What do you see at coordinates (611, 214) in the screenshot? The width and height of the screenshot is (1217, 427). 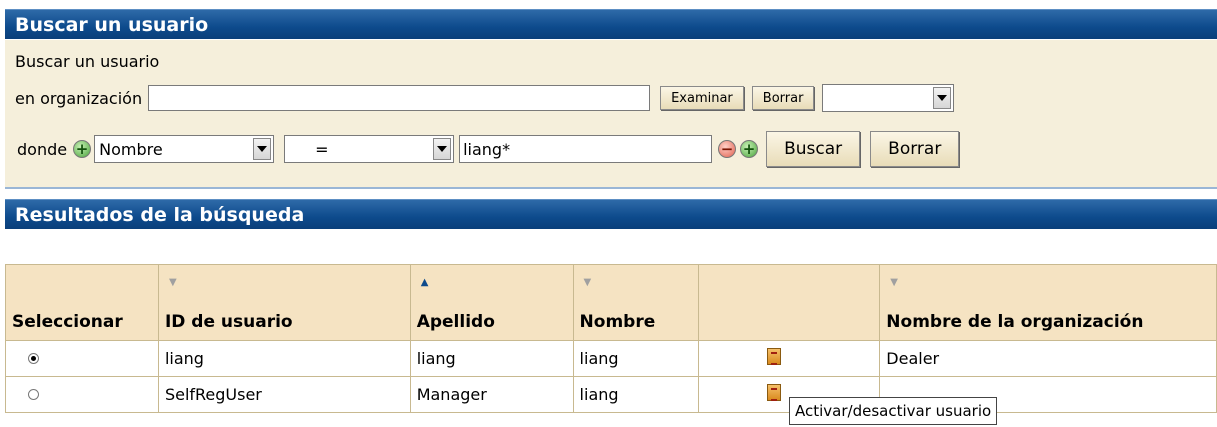 I see `results-panel-header: Resultados de la búsqueda` at bounding box center [611, 214].